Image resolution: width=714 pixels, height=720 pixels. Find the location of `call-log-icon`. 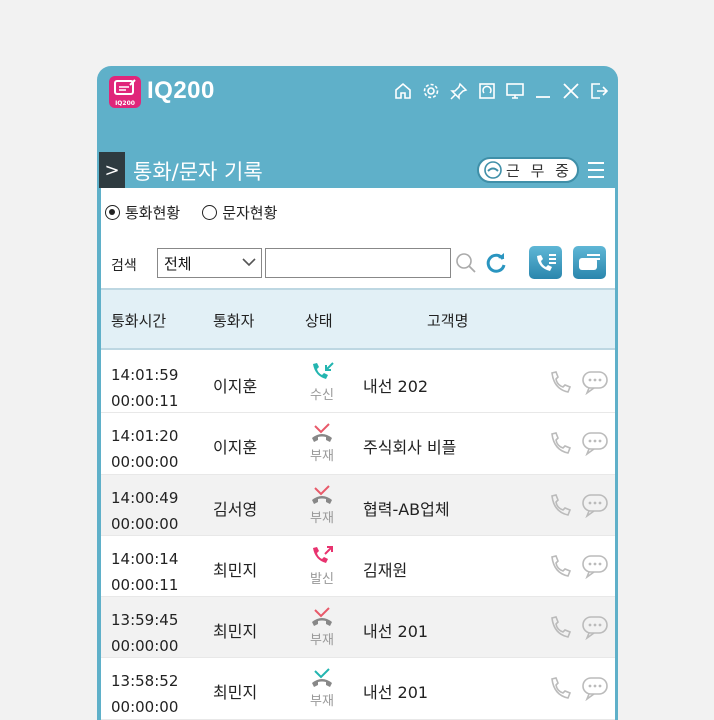

call-log-icon is located at coordinates (546, 262).